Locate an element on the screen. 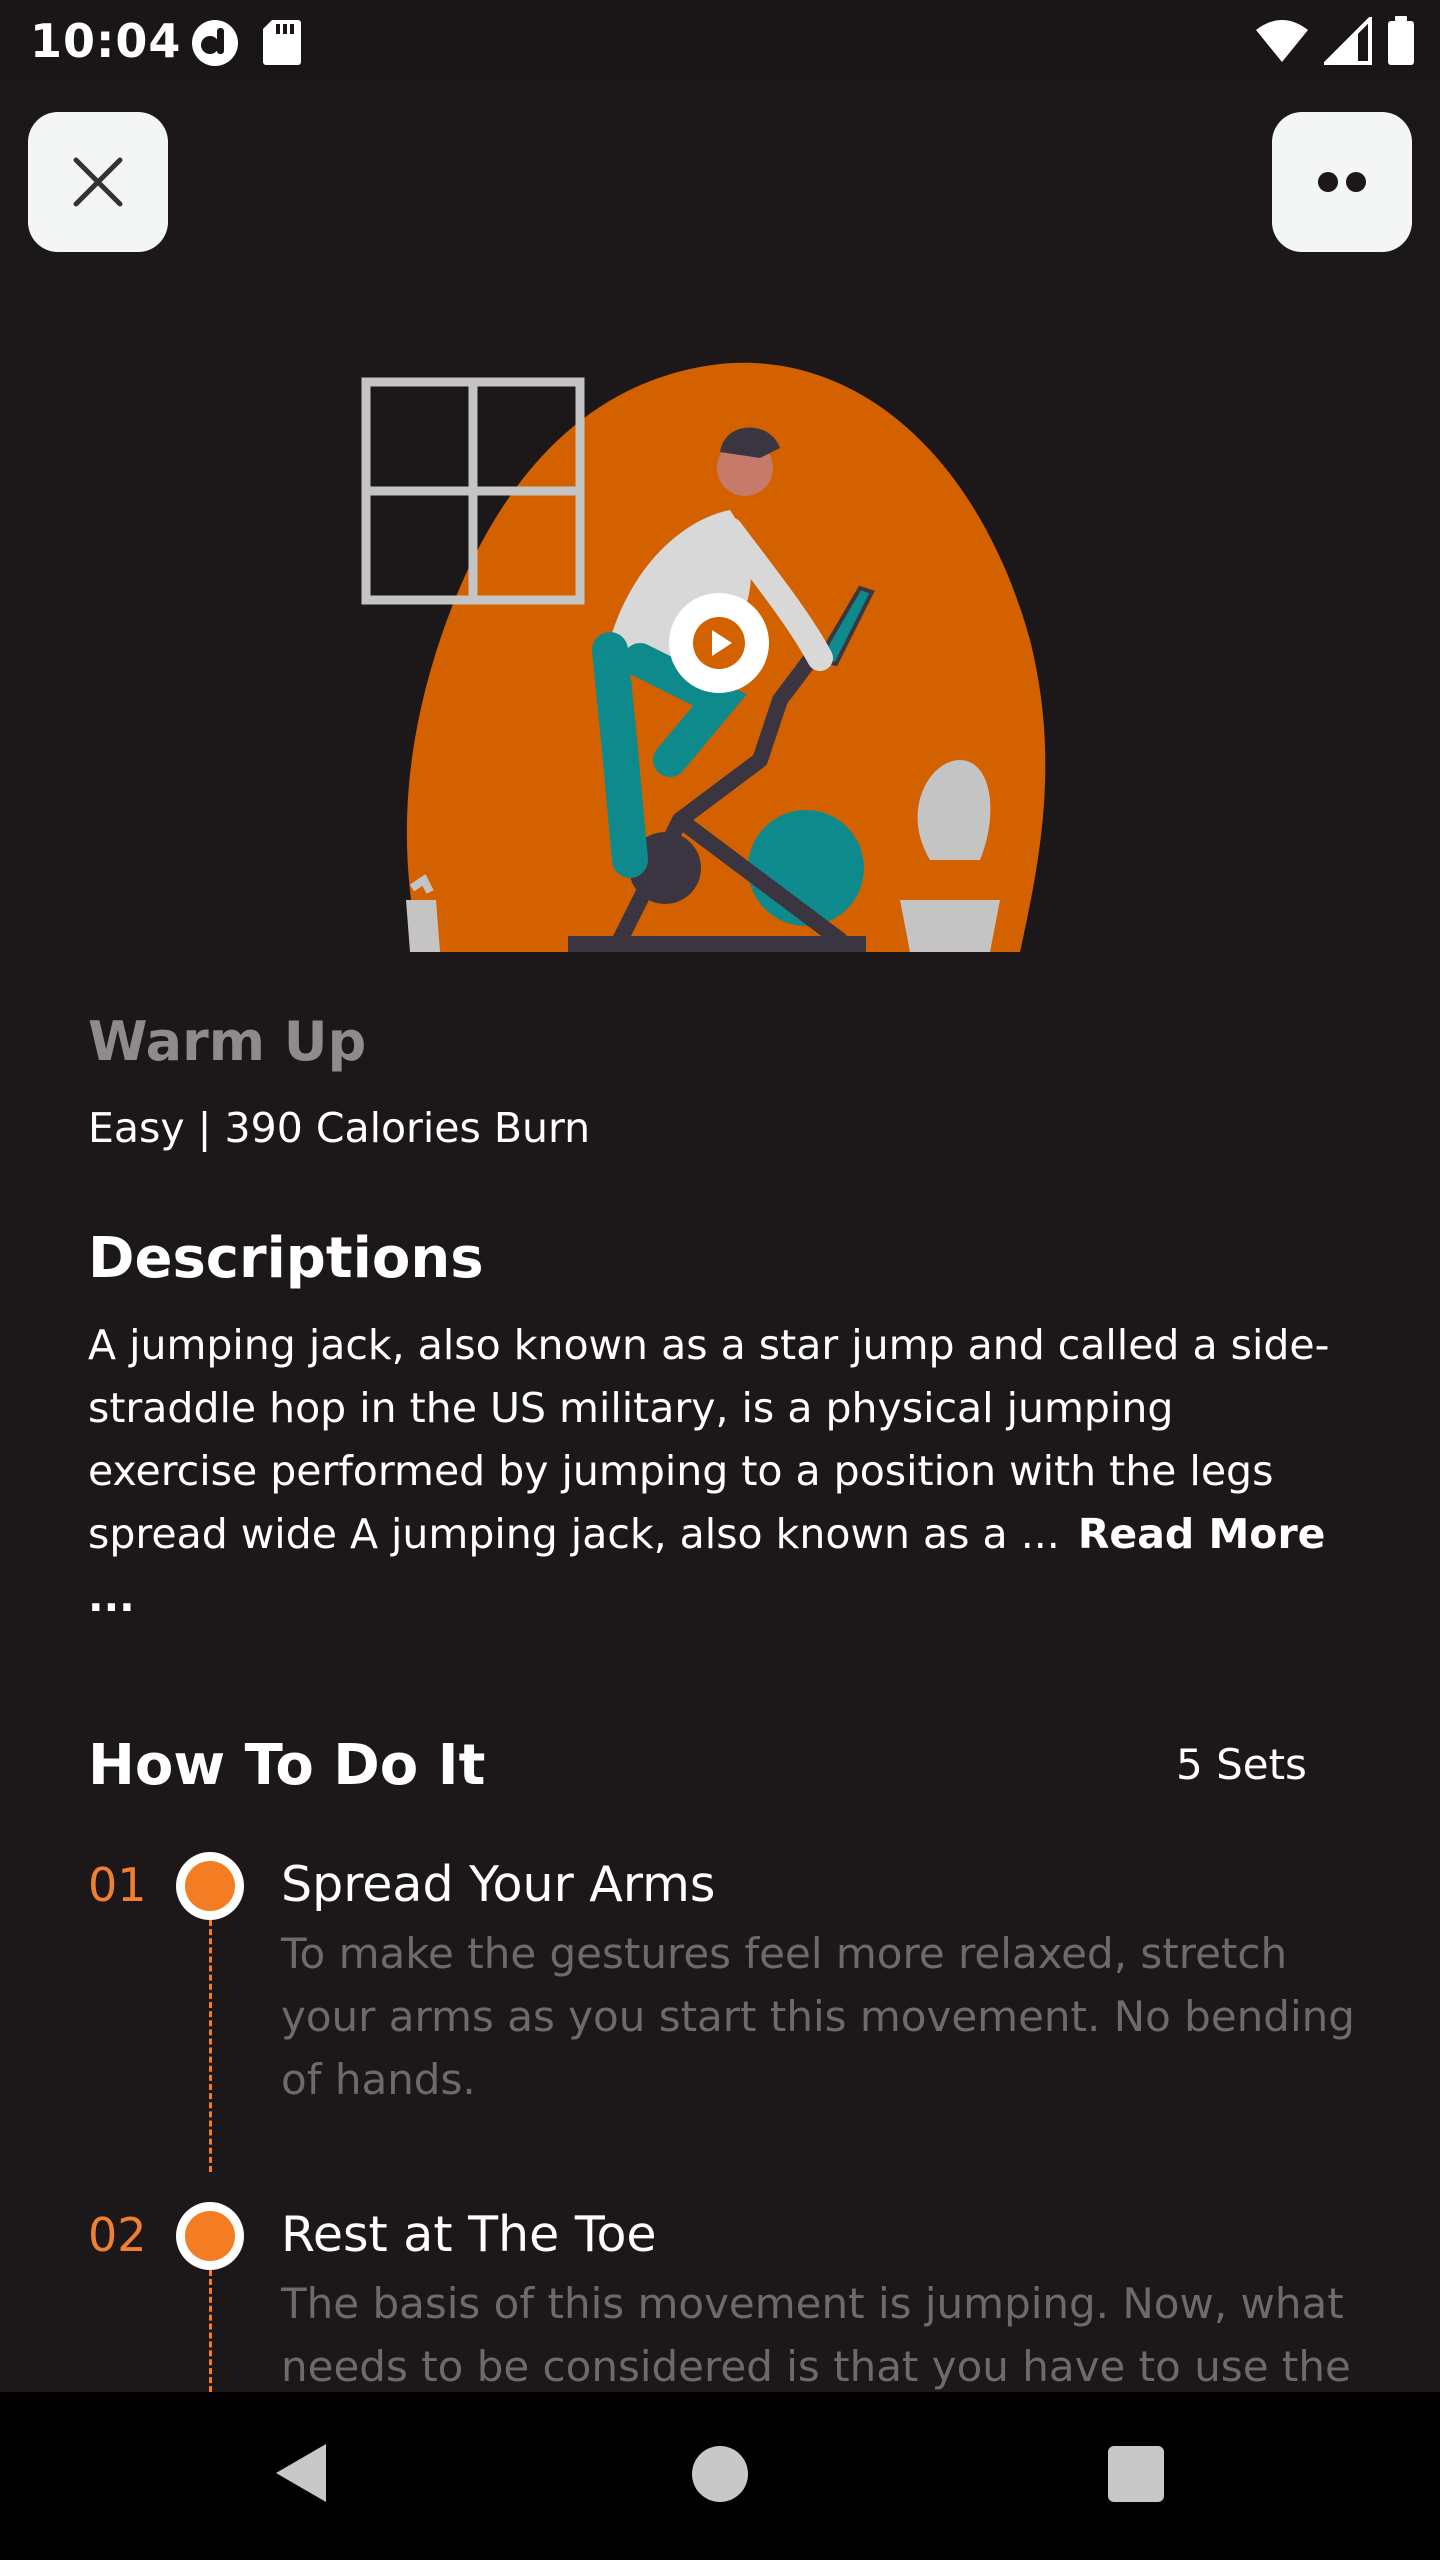  how-to-heading: How To Do It is located at coordinates (287, 1765).